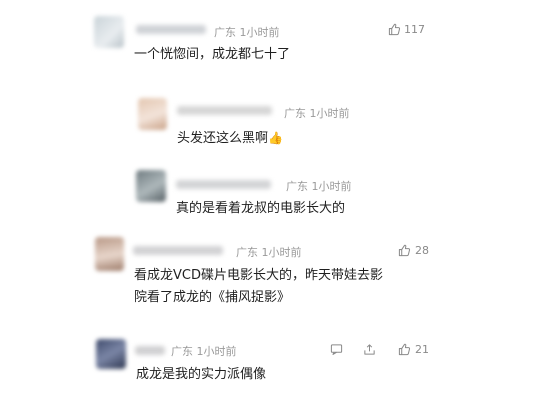 This screenshot has width=534, height=401. Describe the element at coordinates (212, 54) in the screenshot. I see `comment-text: 一个恍惚间，成龙都七十了` at that location.